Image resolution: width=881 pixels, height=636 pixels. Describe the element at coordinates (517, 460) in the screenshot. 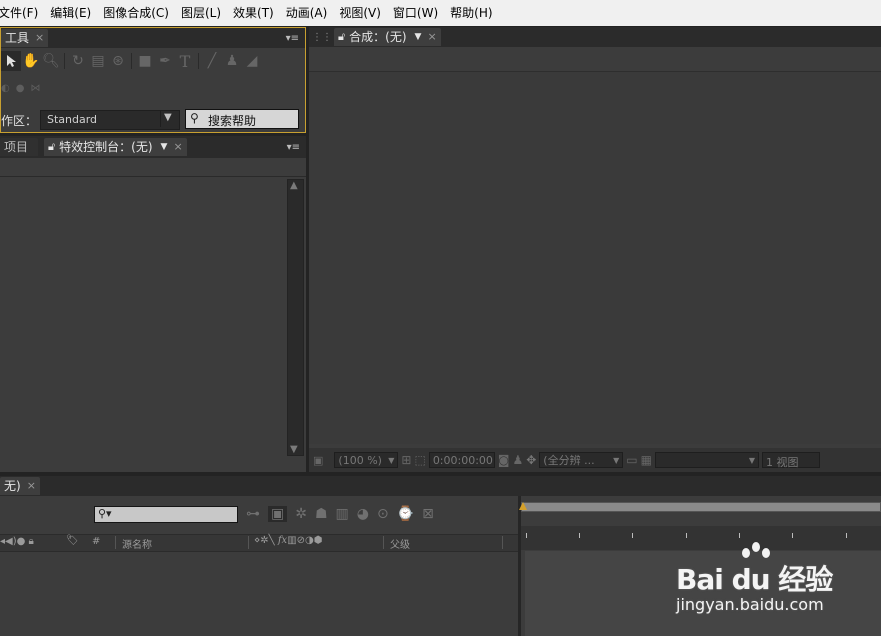

I see `show-snapshot-icon: ♟` at that location.